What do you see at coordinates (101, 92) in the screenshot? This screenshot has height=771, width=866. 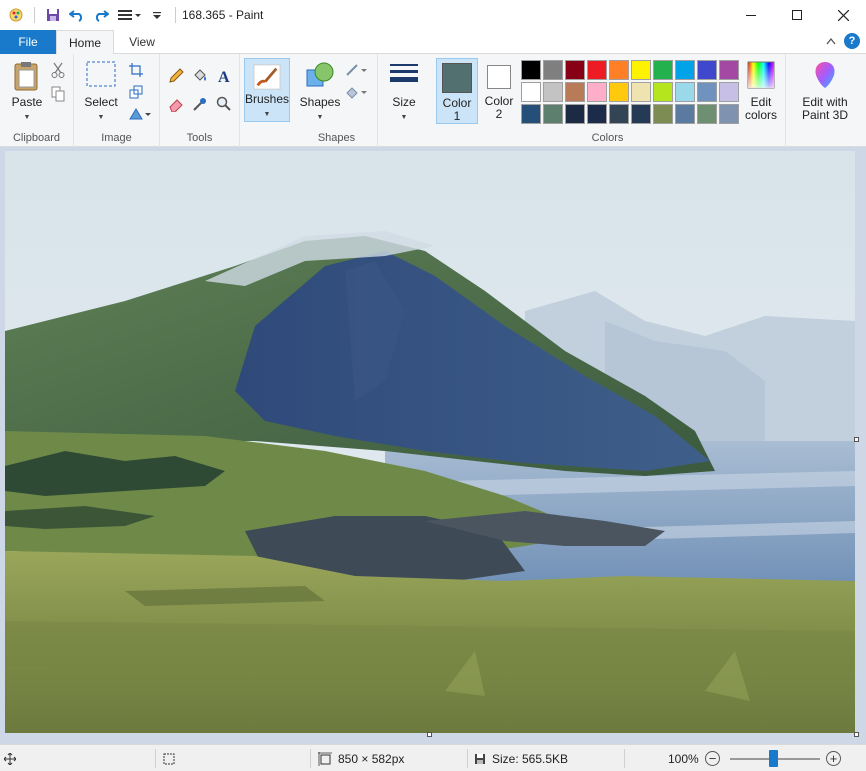 I see `select-button: Select ▼` at bounding box center [101, 92].